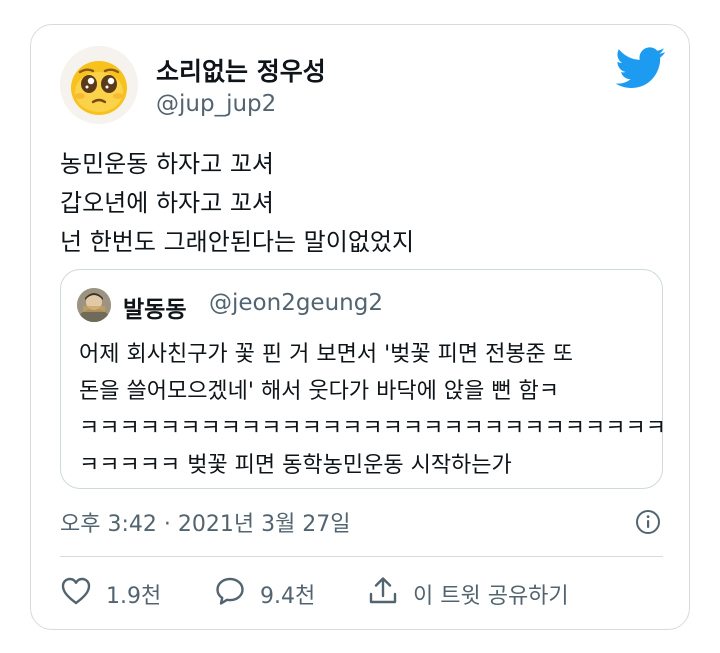  Describe the element at coordinates (230, 594) in the screenshot. I see `speech-bubble-icon` at that location.